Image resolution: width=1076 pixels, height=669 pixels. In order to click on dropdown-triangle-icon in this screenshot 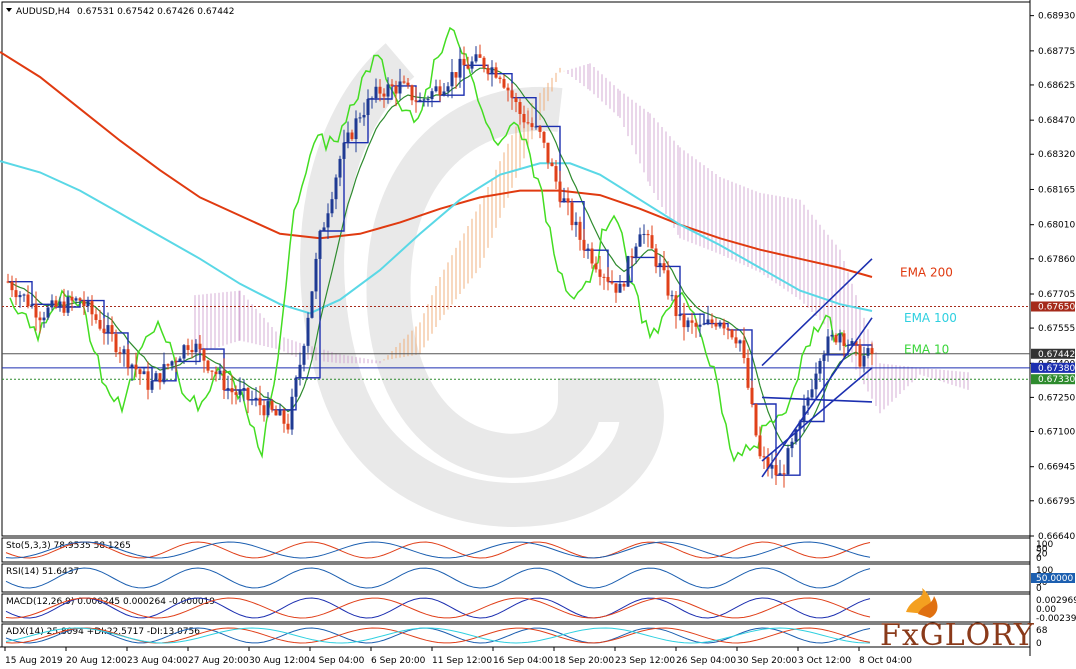, I will do `click(9, 10)`.